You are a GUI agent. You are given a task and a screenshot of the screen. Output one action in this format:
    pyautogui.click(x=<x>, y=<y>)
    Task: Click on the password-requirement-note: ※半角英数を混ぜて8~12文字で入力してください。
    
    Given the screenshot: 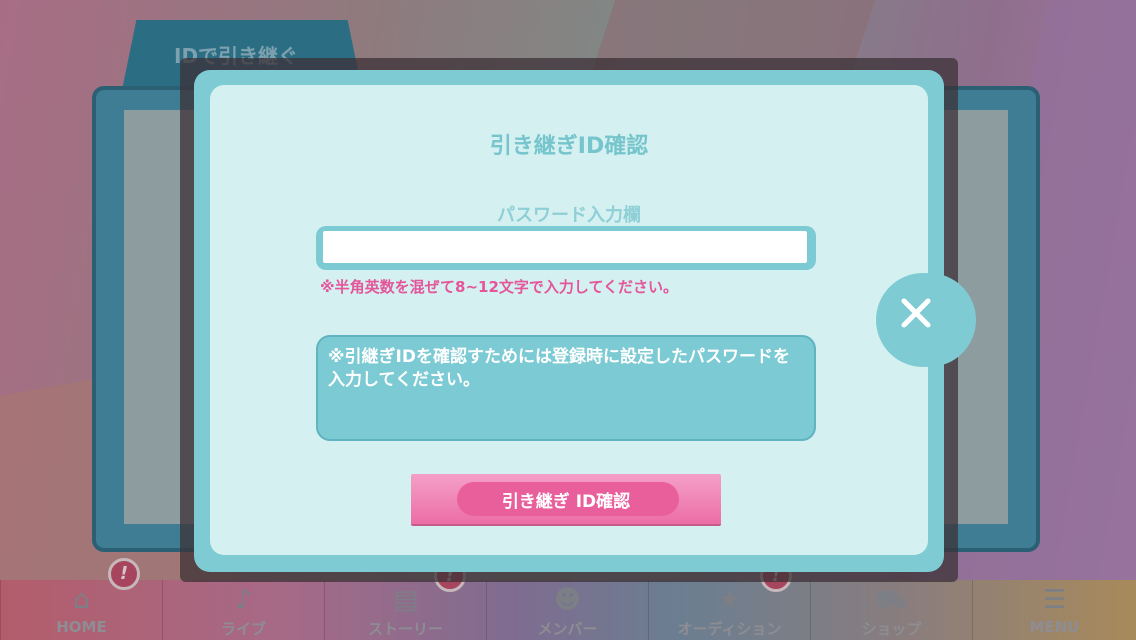 What is the action you would take?
    pyautogui.click(x=499, y=287)
    